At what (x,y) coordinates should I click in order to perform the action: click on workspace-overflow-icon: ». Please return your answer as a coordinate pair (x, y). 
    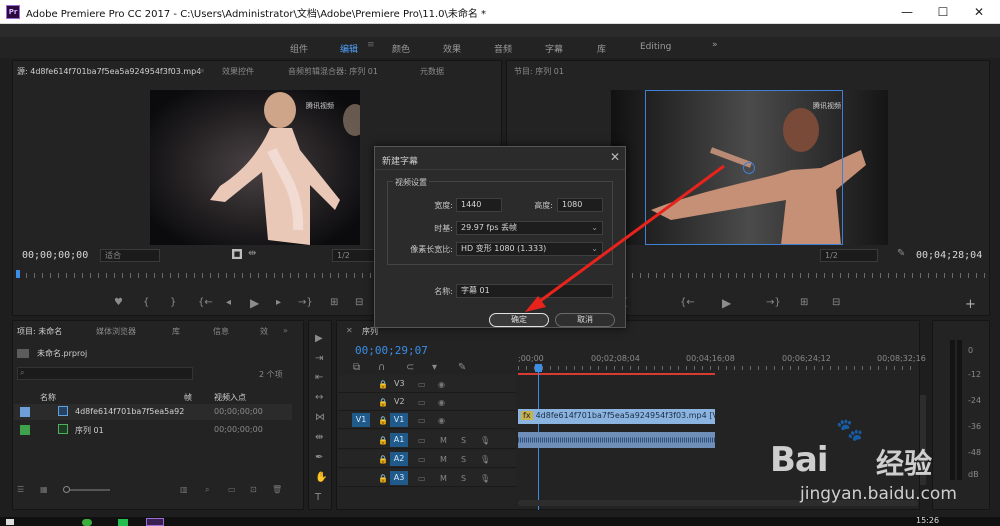
    Looking at the image, I should click on (715, 45).